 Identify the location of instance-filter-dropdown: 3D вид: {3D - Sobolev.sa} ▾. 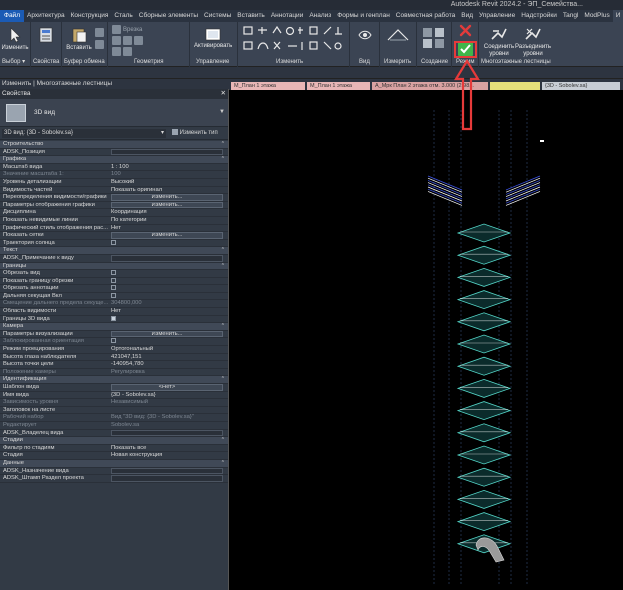
(84, 133).